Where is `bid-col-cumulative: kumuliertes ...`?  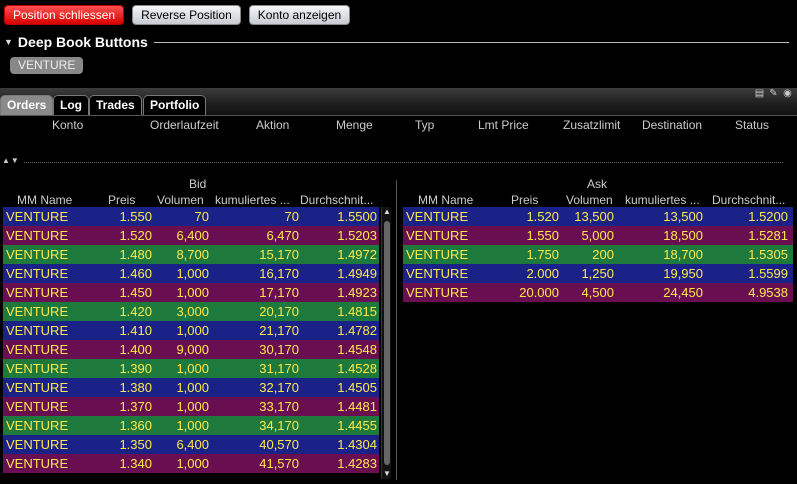
bid-col-cumulative: kumuliertes ... is located at coordinates (252, 200).